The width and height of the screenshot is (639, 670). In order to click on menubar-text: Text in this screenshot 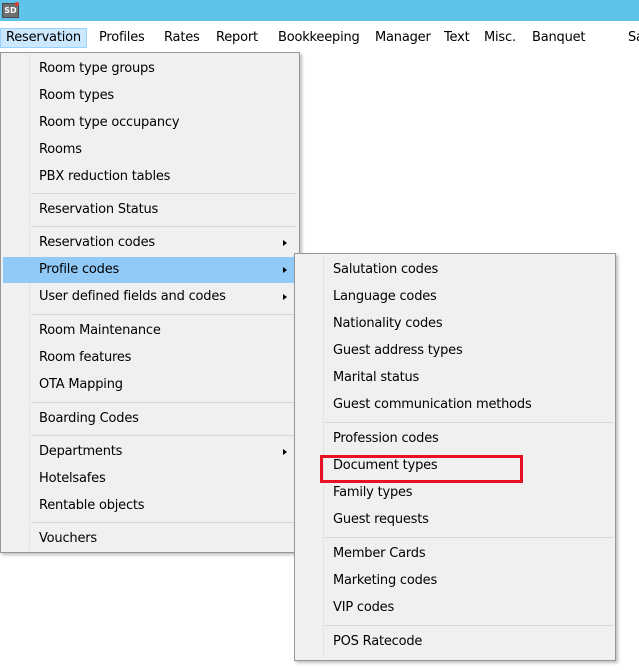, I will do `click(457, 38)`.